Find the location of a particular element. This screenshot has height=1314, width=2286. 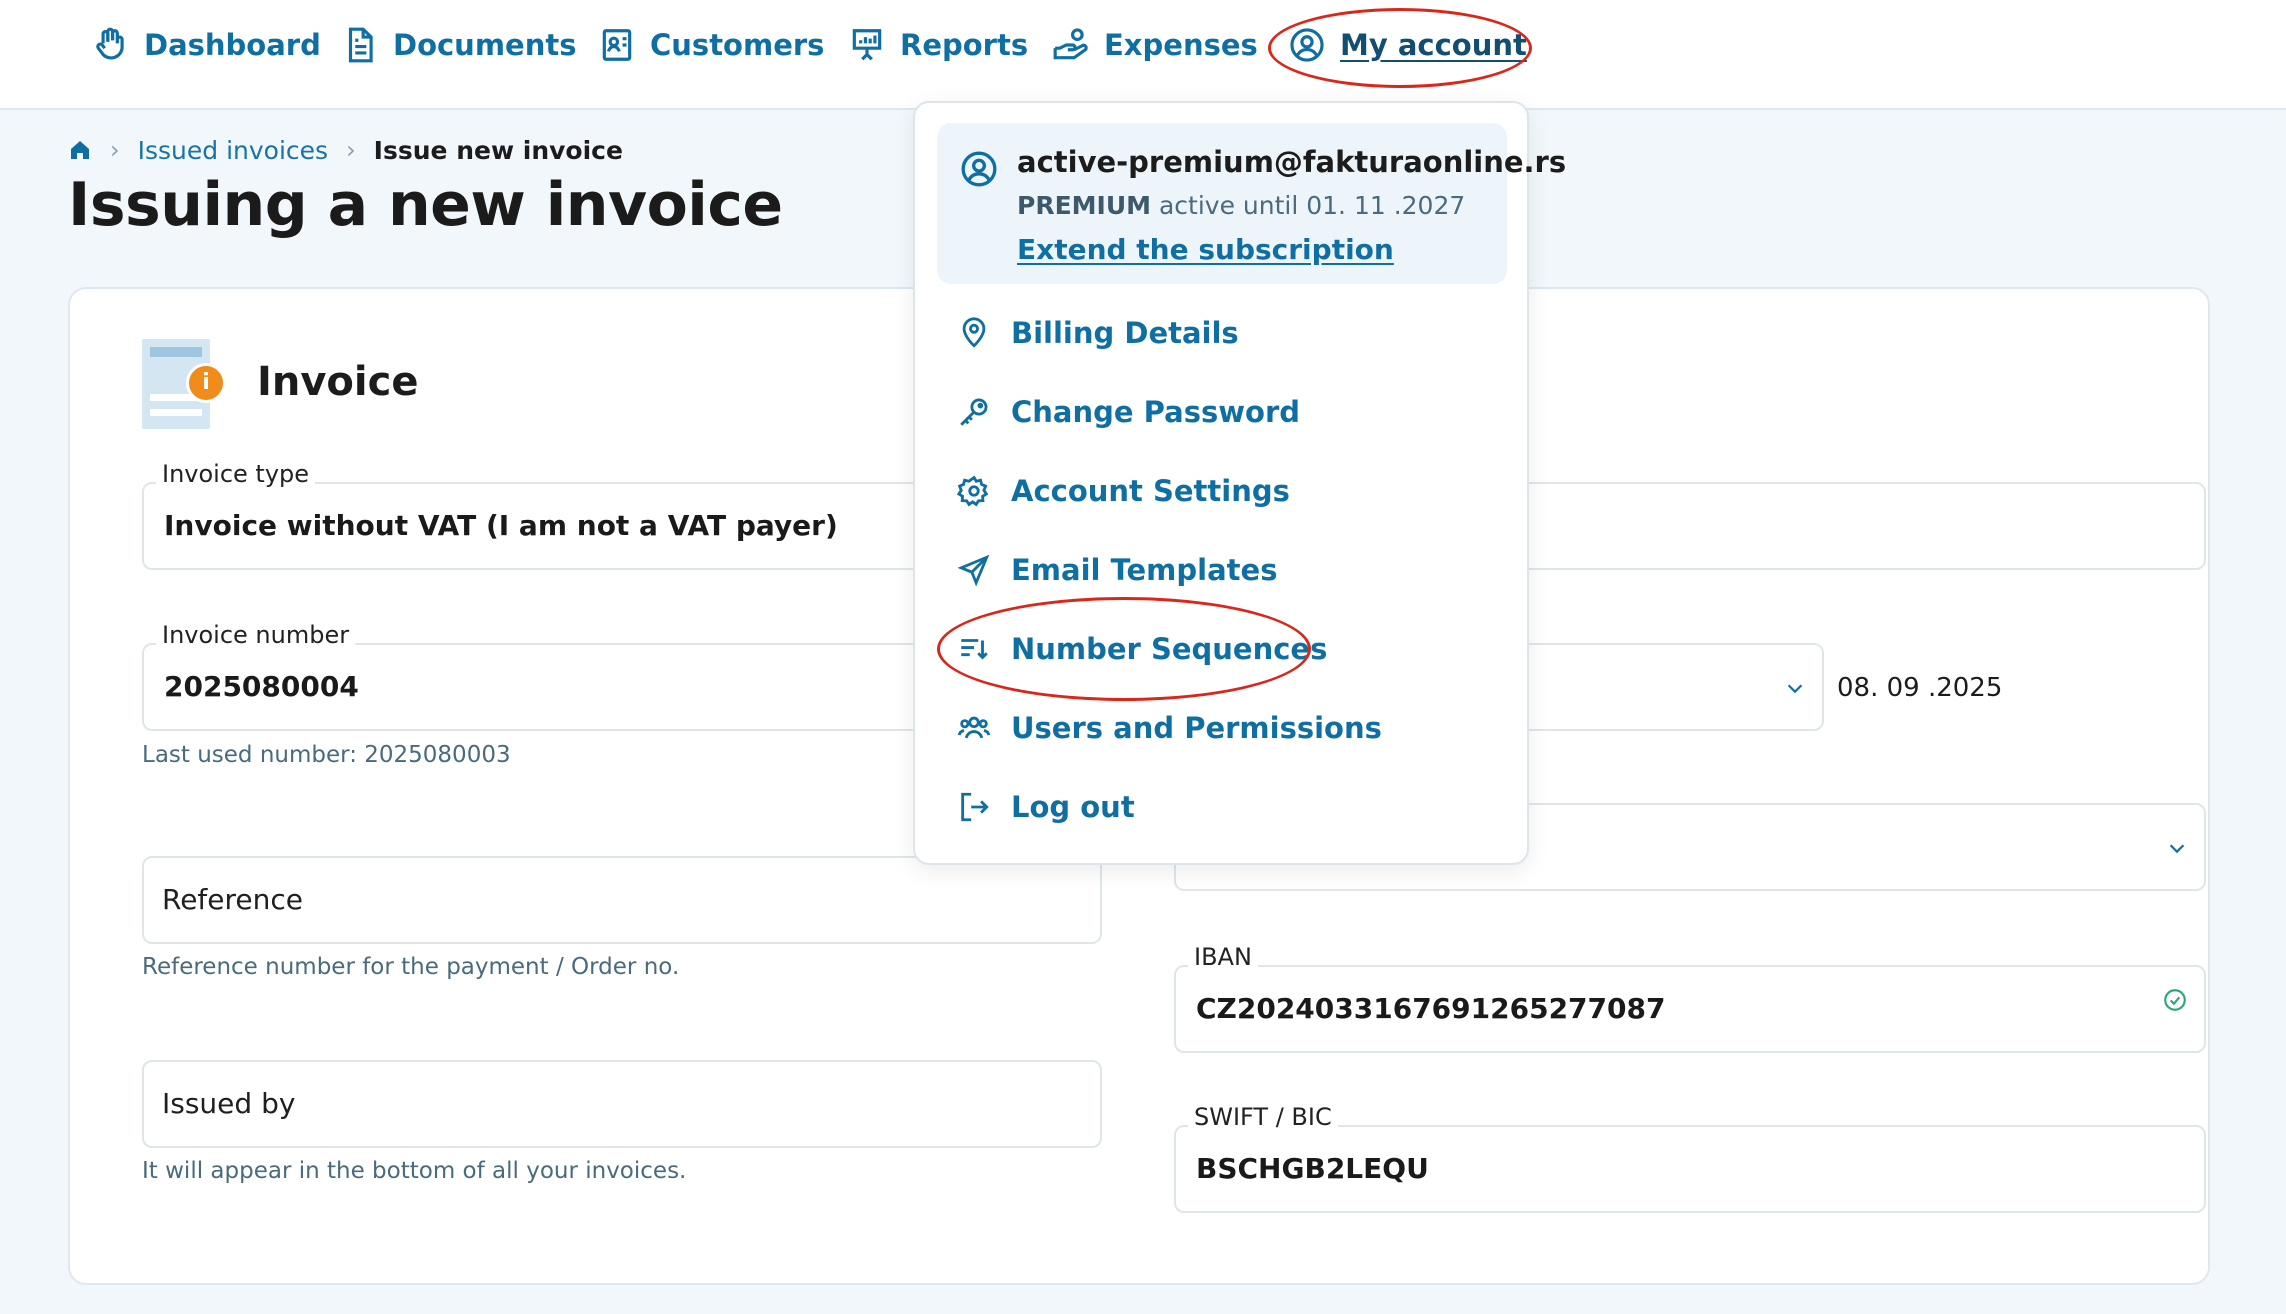

plan-name: PREMIUM is located at coordinates (1084, 205).